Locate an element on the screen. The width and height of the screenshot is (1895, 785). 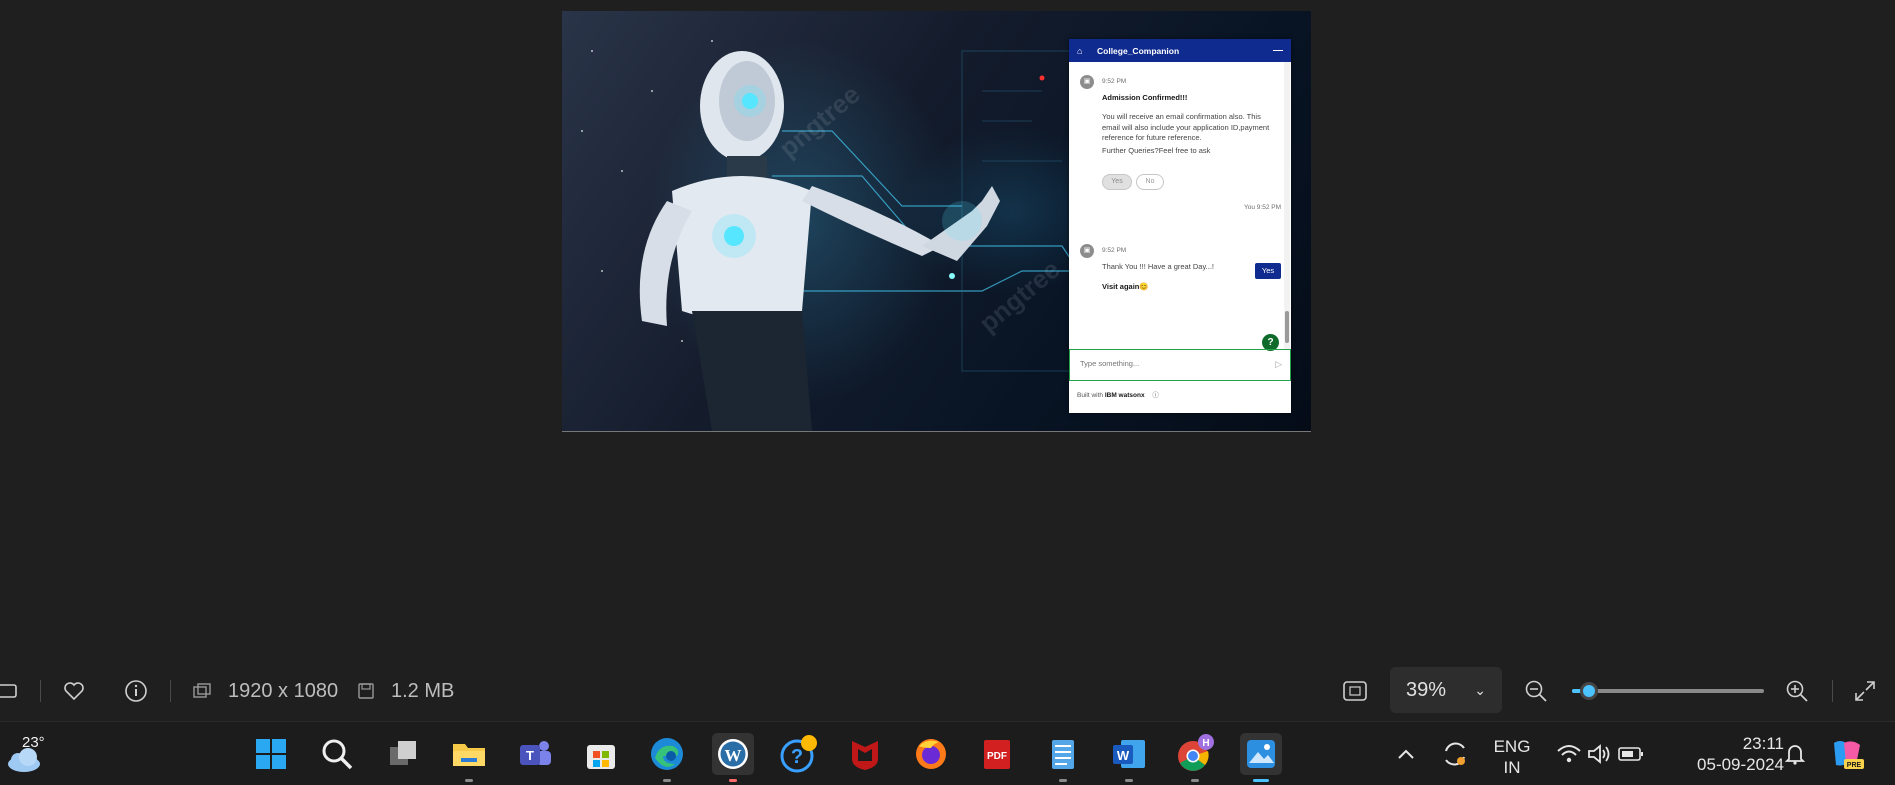
chrome-icon: H is located at coordinates (1195, 757).